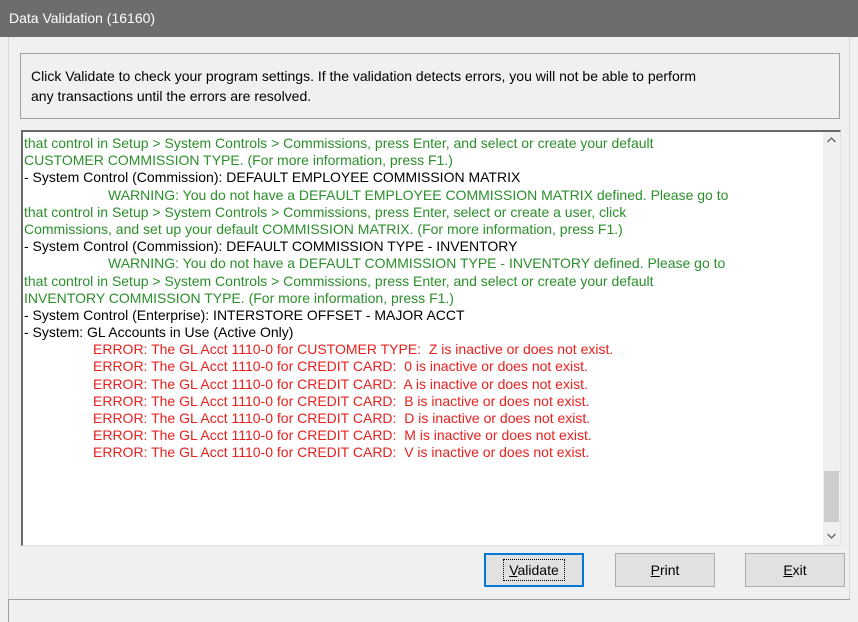 This screenshot has width=858, height=622. What do you see at coordinates (799, 570) in the screenshot?
I see `exit-label: xit` at bounding box center [799, 570].